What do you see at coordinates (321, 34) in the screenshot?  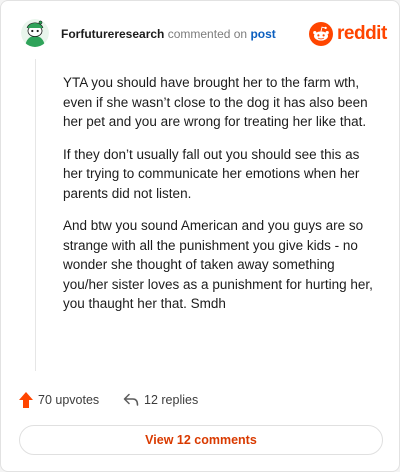 I see `reddit-snoo-icon` at bounding box center [321, 34].